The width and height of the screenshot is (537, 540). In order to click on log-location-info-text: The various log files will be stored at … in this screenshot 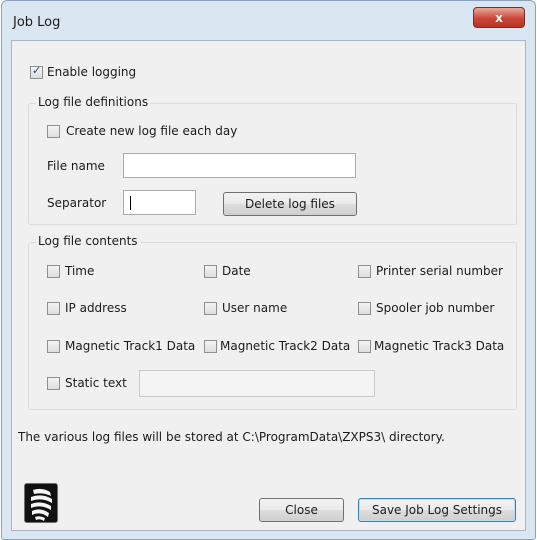, I will do `click(231, 437)`.